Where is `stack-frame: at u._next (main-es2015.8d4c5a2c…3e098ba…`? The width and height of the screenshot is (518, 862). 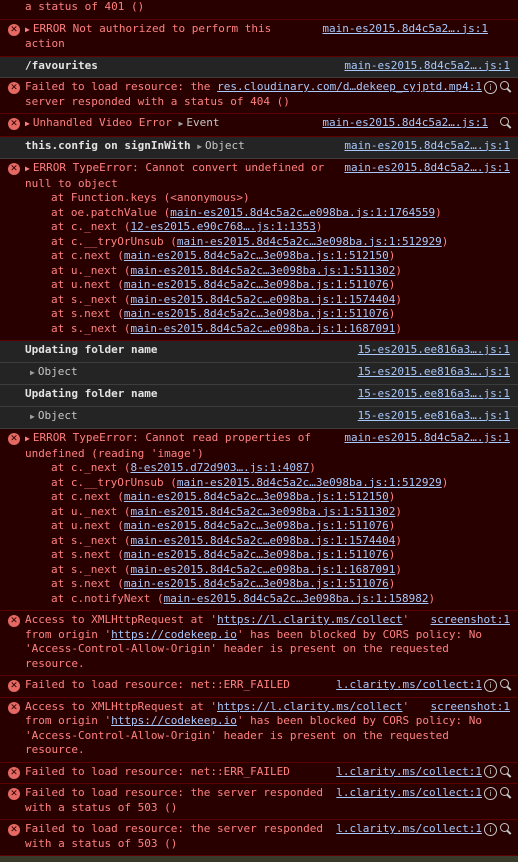
stack-frame: at u._next (main-es2015.8d4c5a2c…3e098ba… is located at coordinates (256, 512).